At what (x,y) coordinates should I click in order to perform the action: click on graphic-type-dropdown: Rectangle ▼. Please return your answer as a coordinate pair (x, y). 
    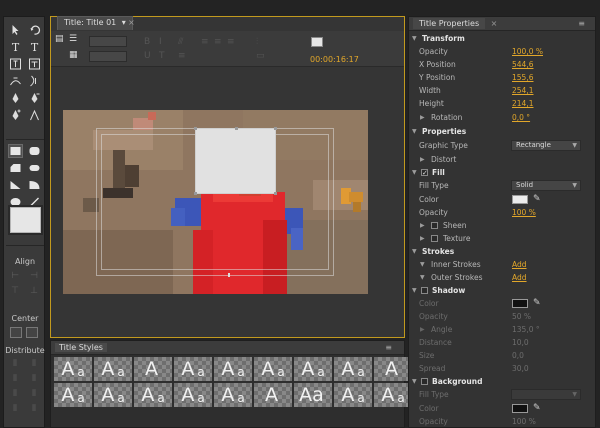
    Looking at the image, I should click on (546, 145).